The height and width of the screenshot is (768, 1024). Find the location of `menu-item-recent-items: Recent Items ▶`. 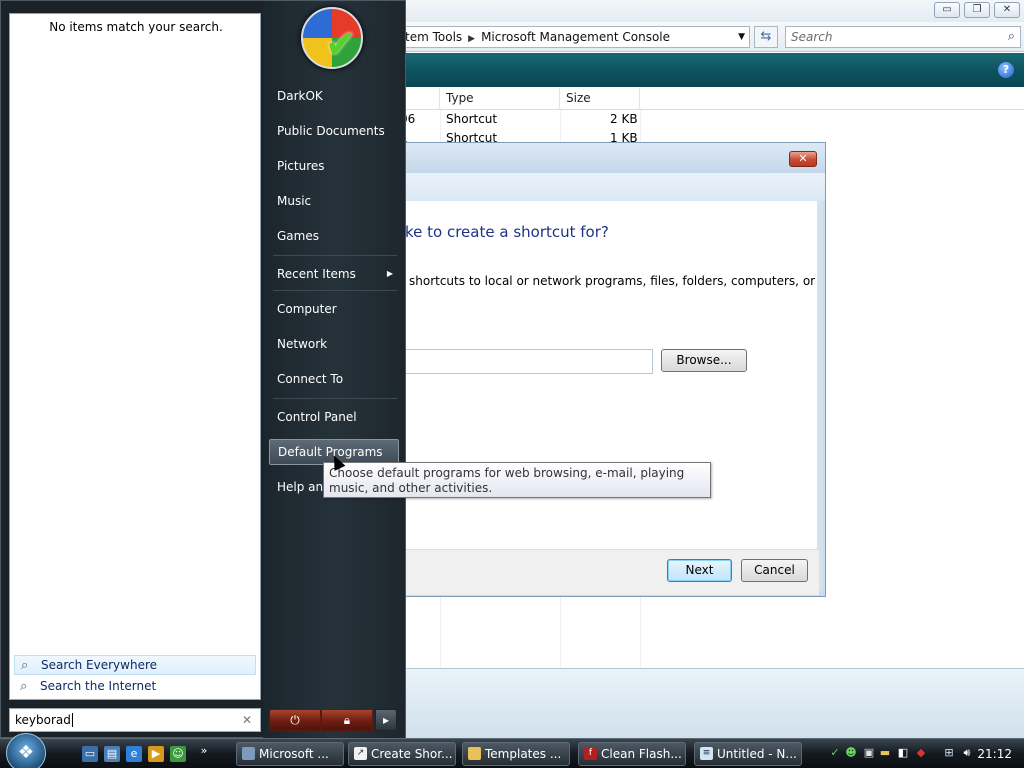

menu-item-recent-items: Recent Items ▶ is located at coordinates (334, 274).